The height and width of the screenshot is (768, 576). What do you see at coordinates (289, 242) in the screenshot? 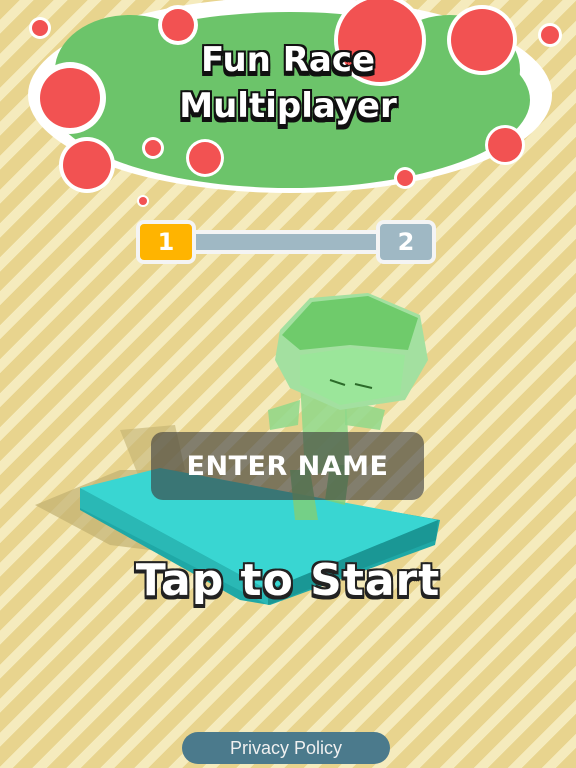
I see `level-progress-track` at bounding box center [289, 242].